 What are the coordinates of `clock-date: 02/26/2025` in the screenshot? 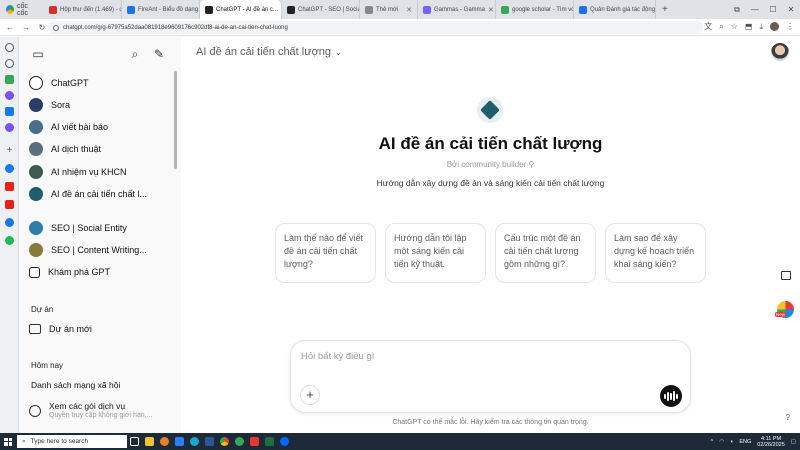 It's located at (771, 444).